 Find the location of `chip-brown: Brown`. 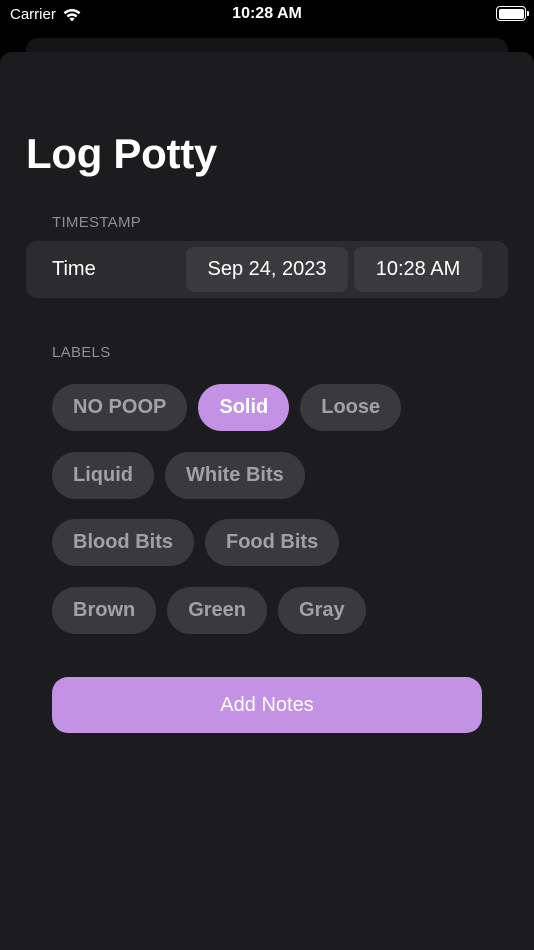

chip-brown: Brown is located at coordinates (104, 610).